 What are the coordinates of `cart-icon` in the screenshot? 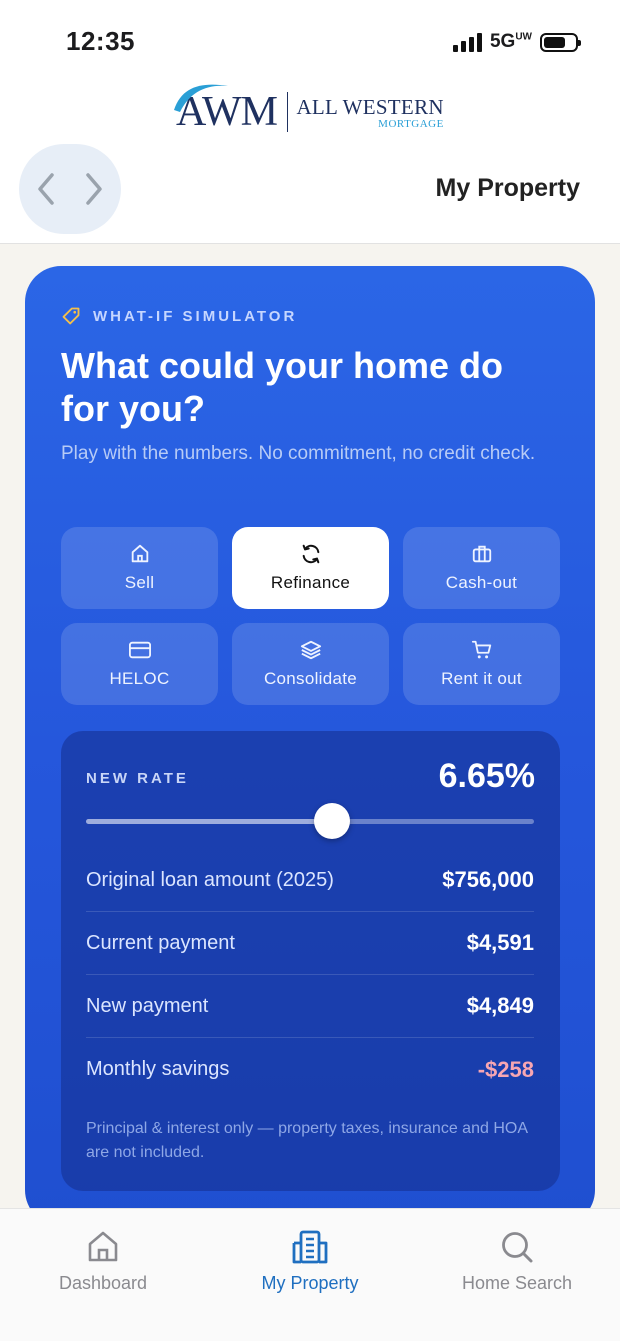 It's located at (481, 649).